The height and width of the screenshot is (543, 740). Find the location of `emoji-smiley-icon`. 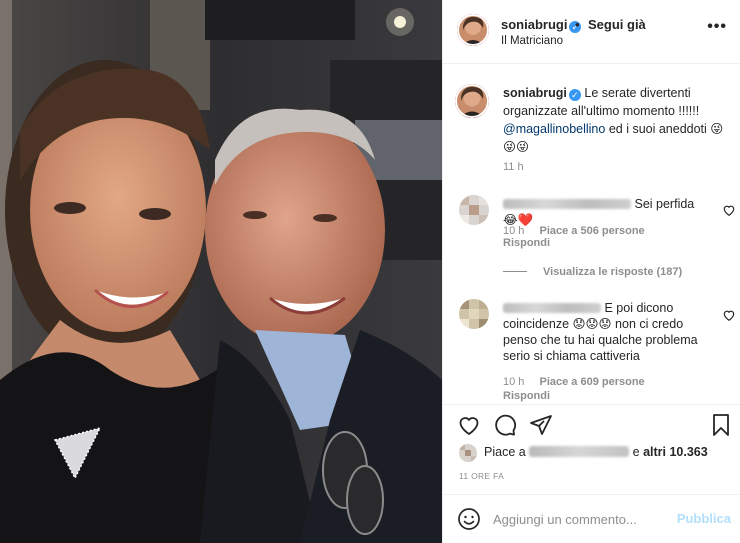

emoji-smiley-icon is located at coordinates (469, 519).